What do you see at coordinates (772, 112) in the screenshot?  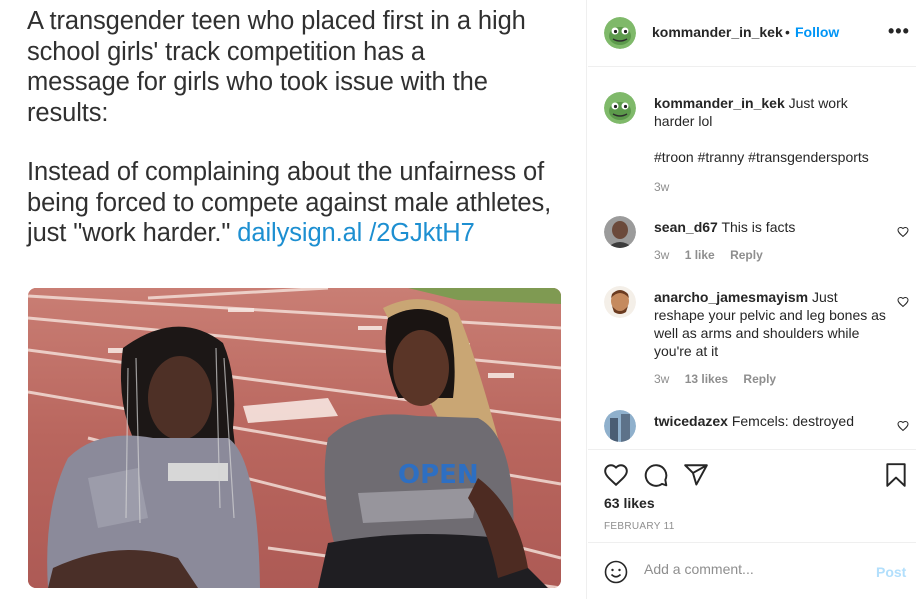 I see `caption-text: kommander_in_kek Just work harder lol` at bounding box center [772, 112].